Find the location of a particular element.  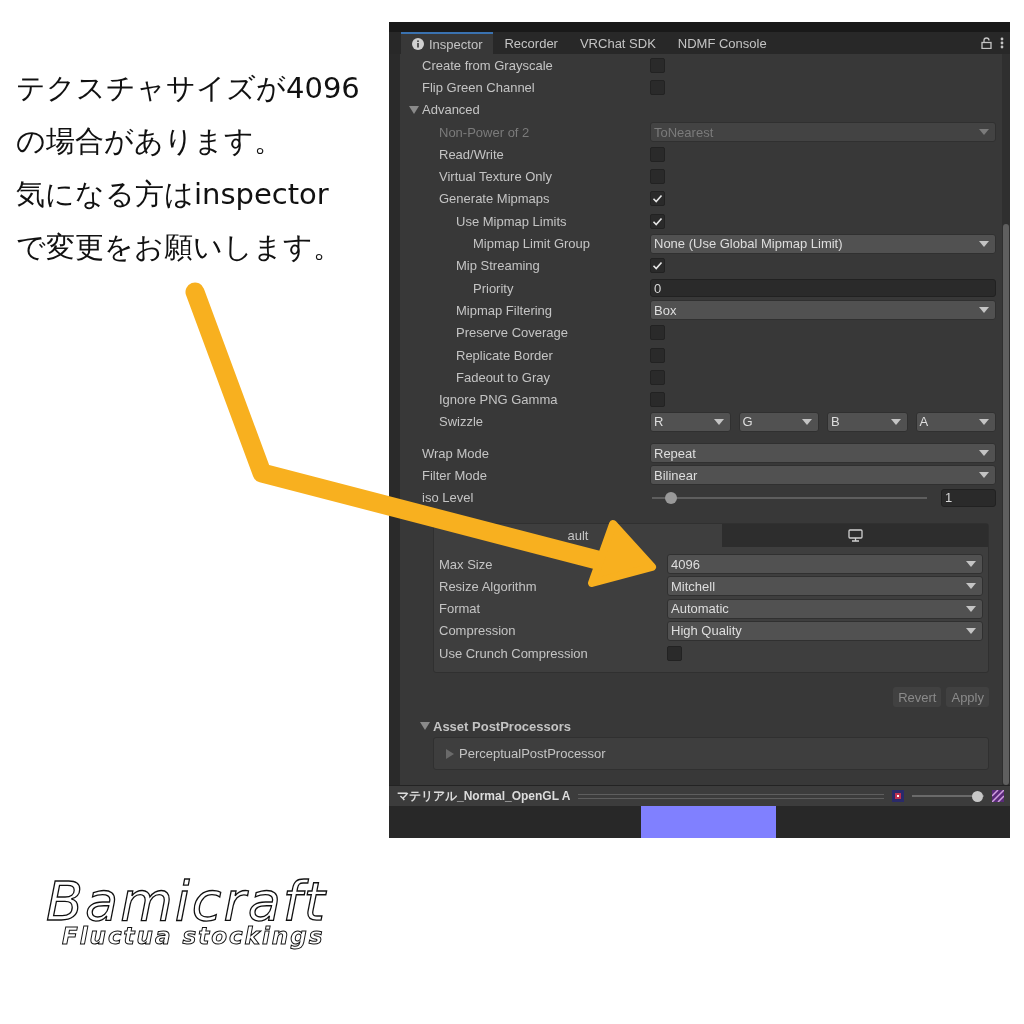

field-label: Mip Streaming is located at coordinates (498, 266).